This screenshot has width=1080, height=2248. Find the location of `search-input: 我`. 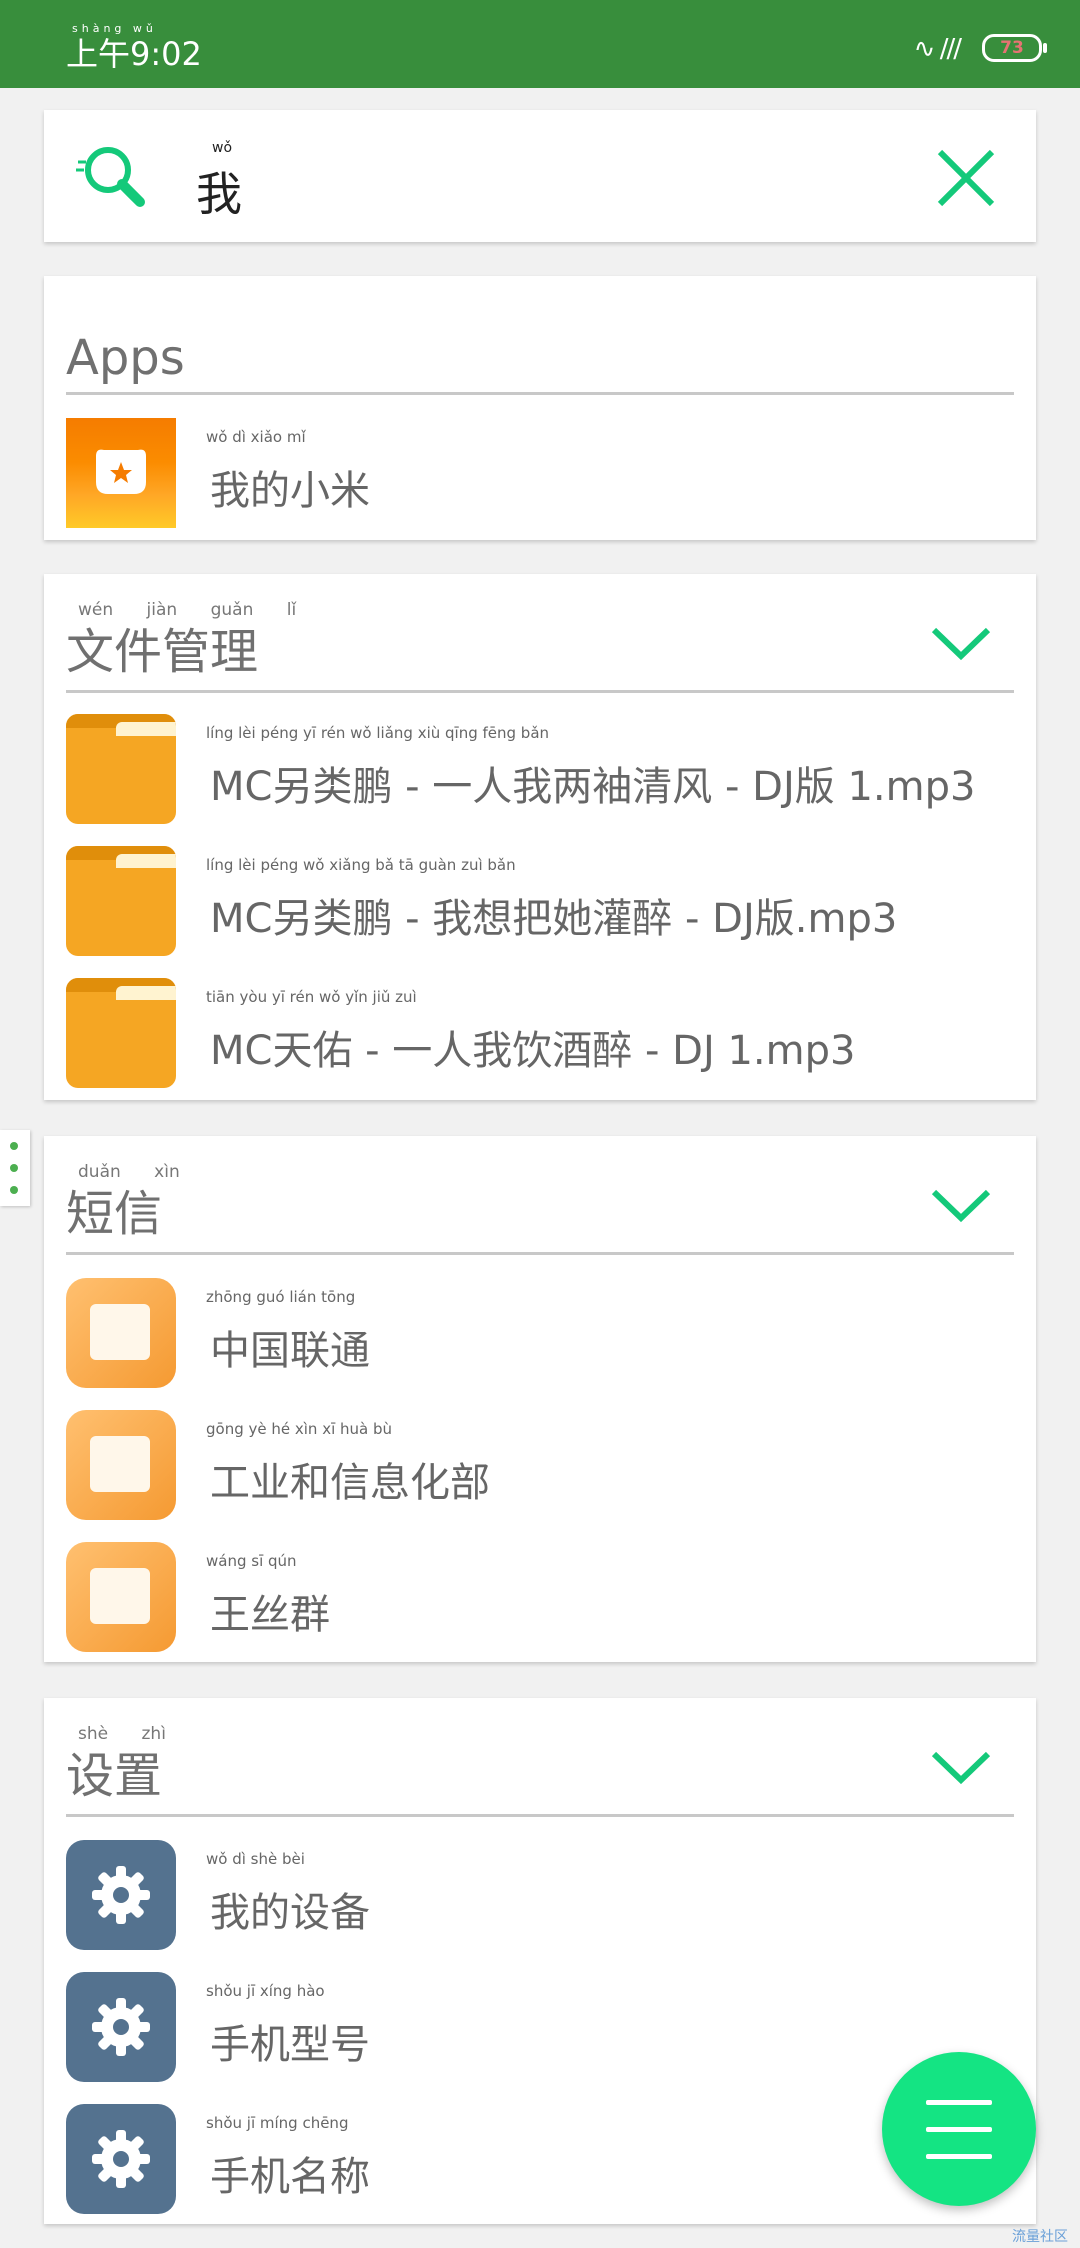

search-input: 我 is located at coordinates (219, 191).